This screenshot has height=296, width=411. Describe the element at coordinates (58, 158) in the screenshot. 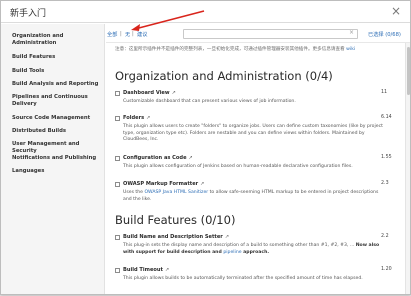

I see `sidebar-item-notifications-and-publishing: Notifications and Publishing` at that location.